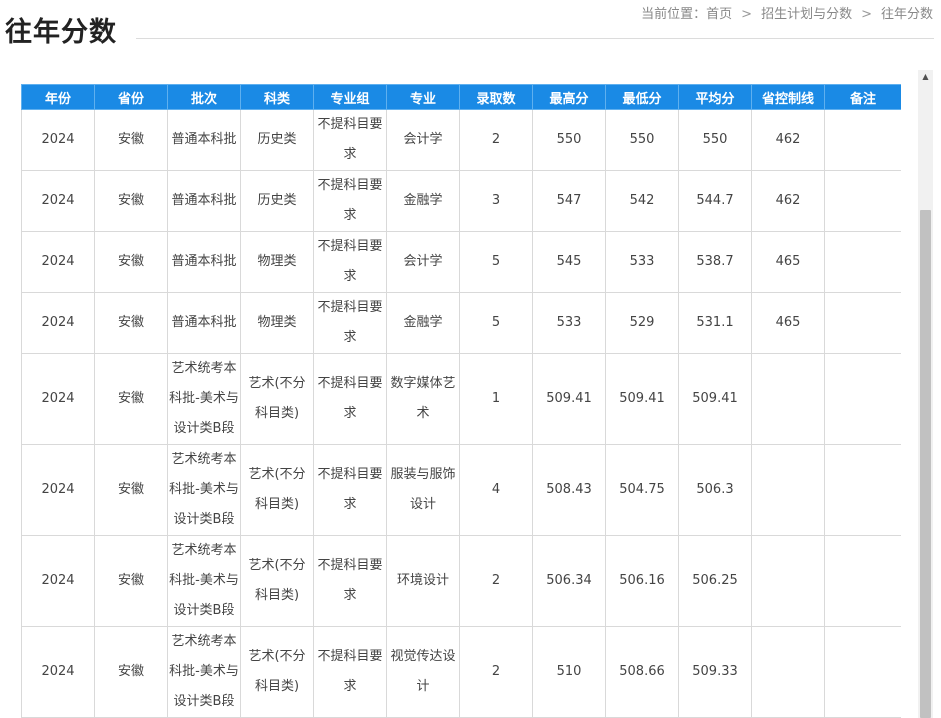 The height and width of the screenshot is (718, 941). I want to click on cell-max-score: 506.34, so click(569, 581).